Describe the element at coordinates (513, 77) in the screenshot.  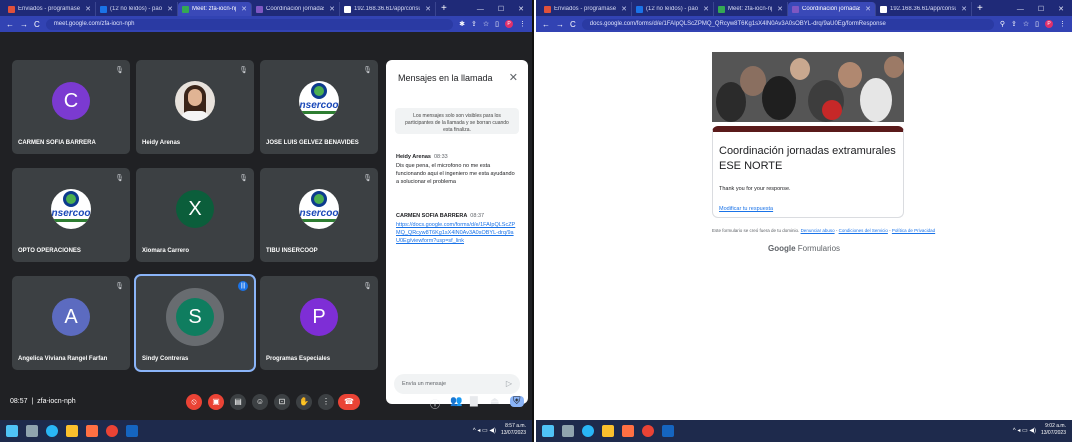
I see `close-icon: ✕` at that location.